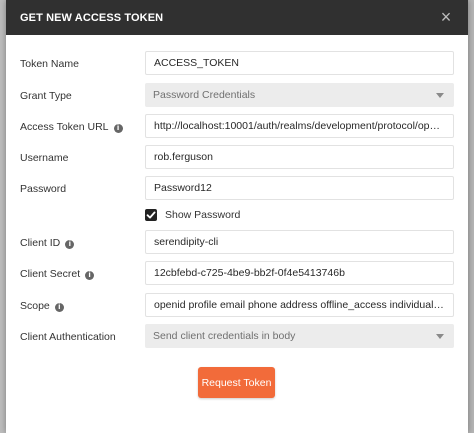  I want to click on username-label: Username, so click(44, 158).